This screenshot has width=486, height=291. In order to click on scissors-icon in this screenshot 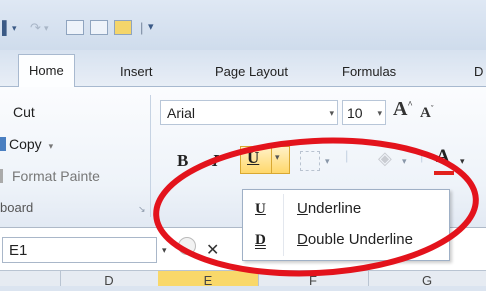, I will do `click(5, 112)`.